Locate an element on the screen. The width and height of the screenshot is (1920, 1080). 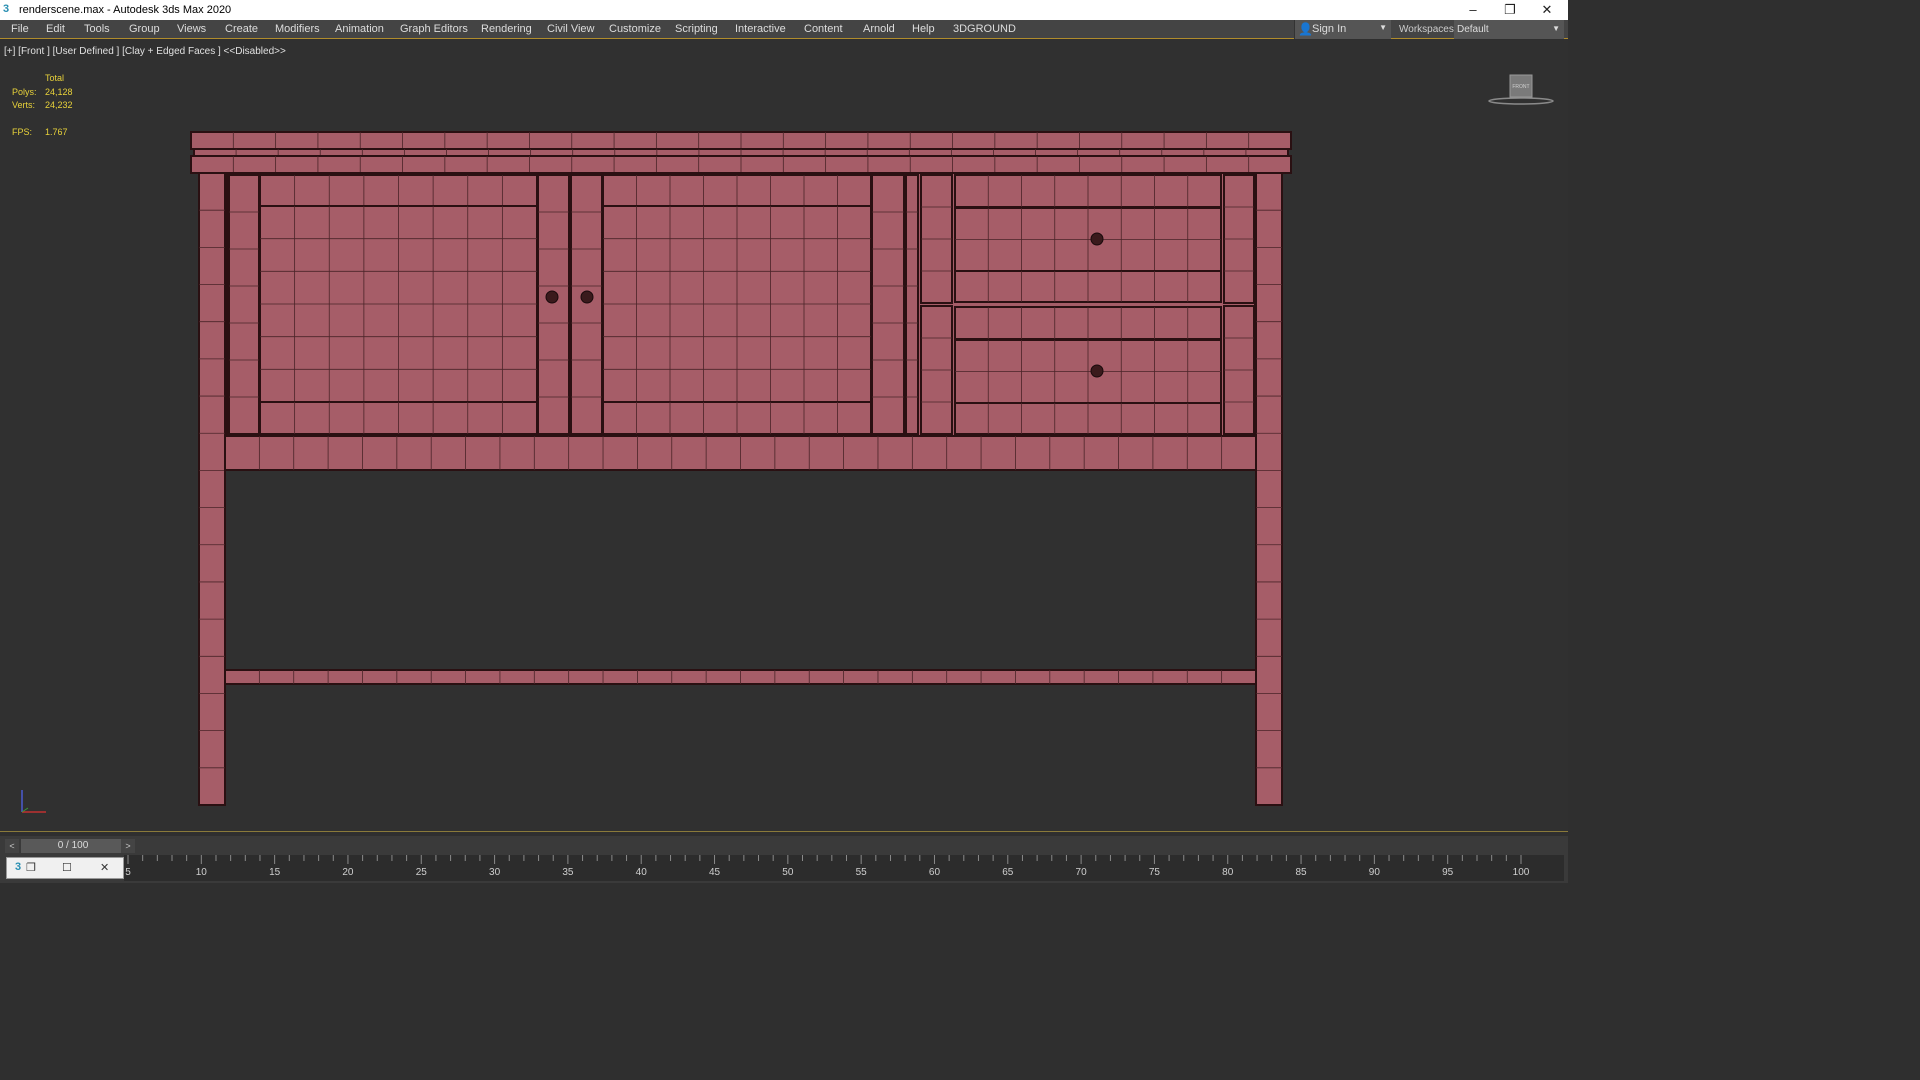
timeline-tick-label: 60 is located at coordinates (935, 872).